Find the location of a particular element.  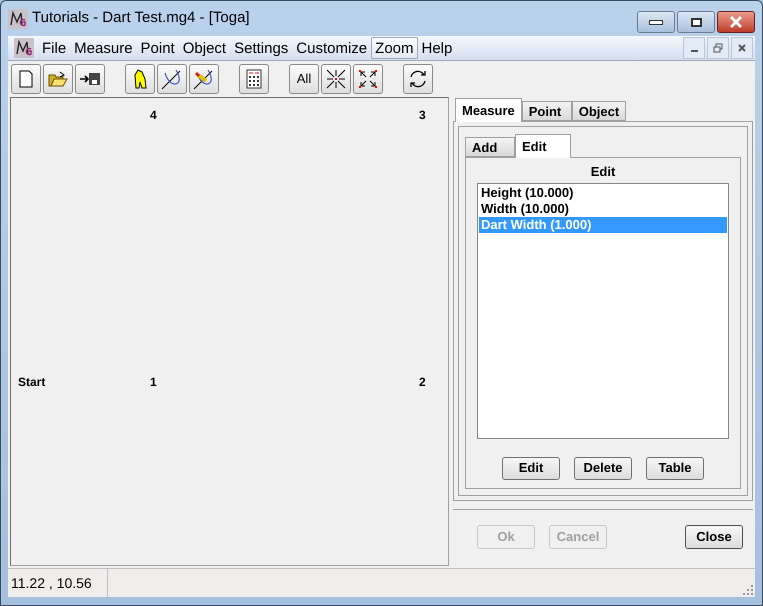

import-disk-button is located at coordinates (90, 79).